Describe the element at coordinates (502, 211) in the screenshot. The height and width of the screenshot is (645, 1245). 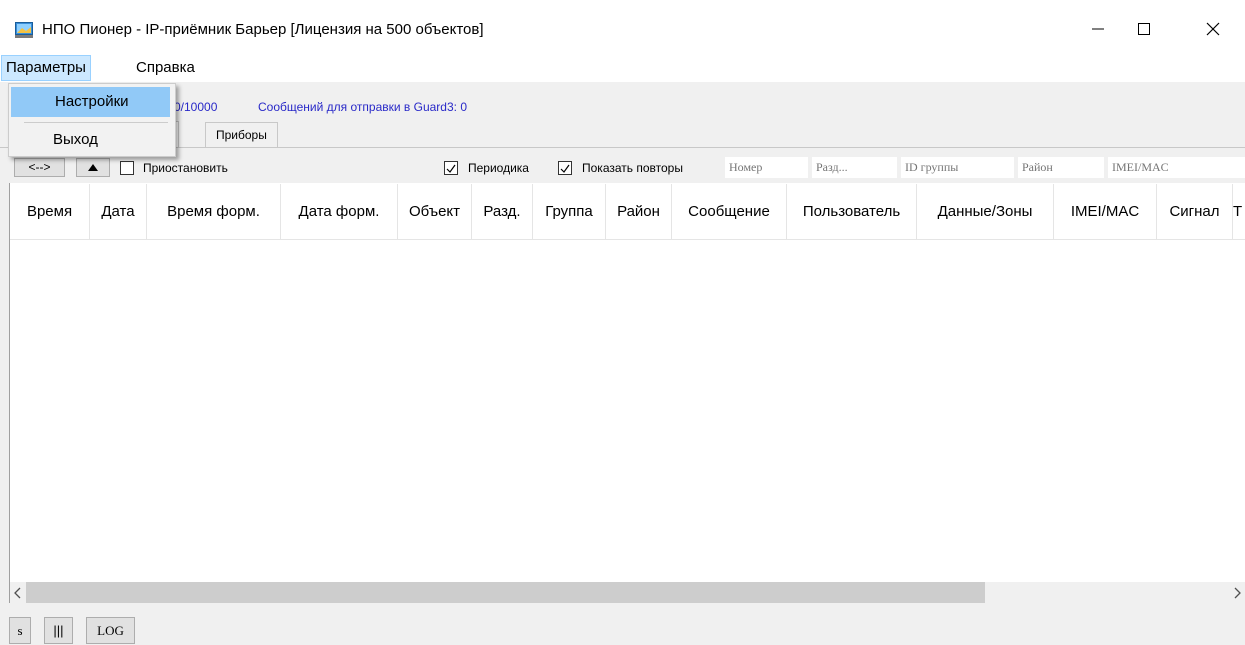
I see `column-header-section: Разд.` at that location.